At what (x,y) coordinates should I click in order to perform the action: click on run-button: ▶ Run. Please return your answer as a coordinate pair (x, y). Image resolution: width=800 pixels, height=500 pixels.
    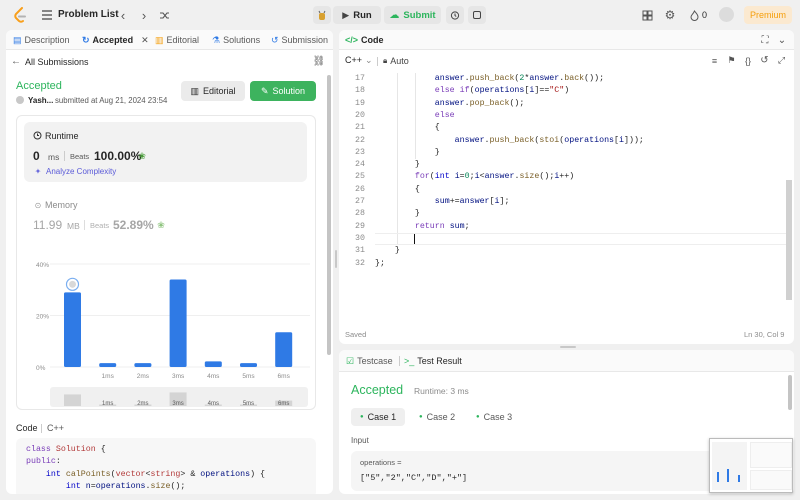
    Looking at the image, I should click on (357, 15).